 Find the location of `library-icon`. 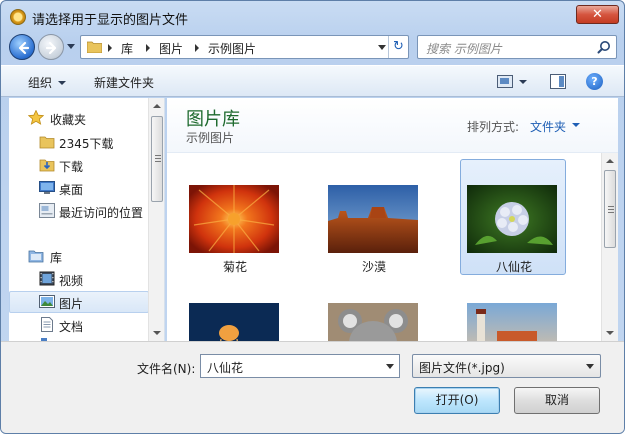

library-icon is located at coordinates (36, 256).